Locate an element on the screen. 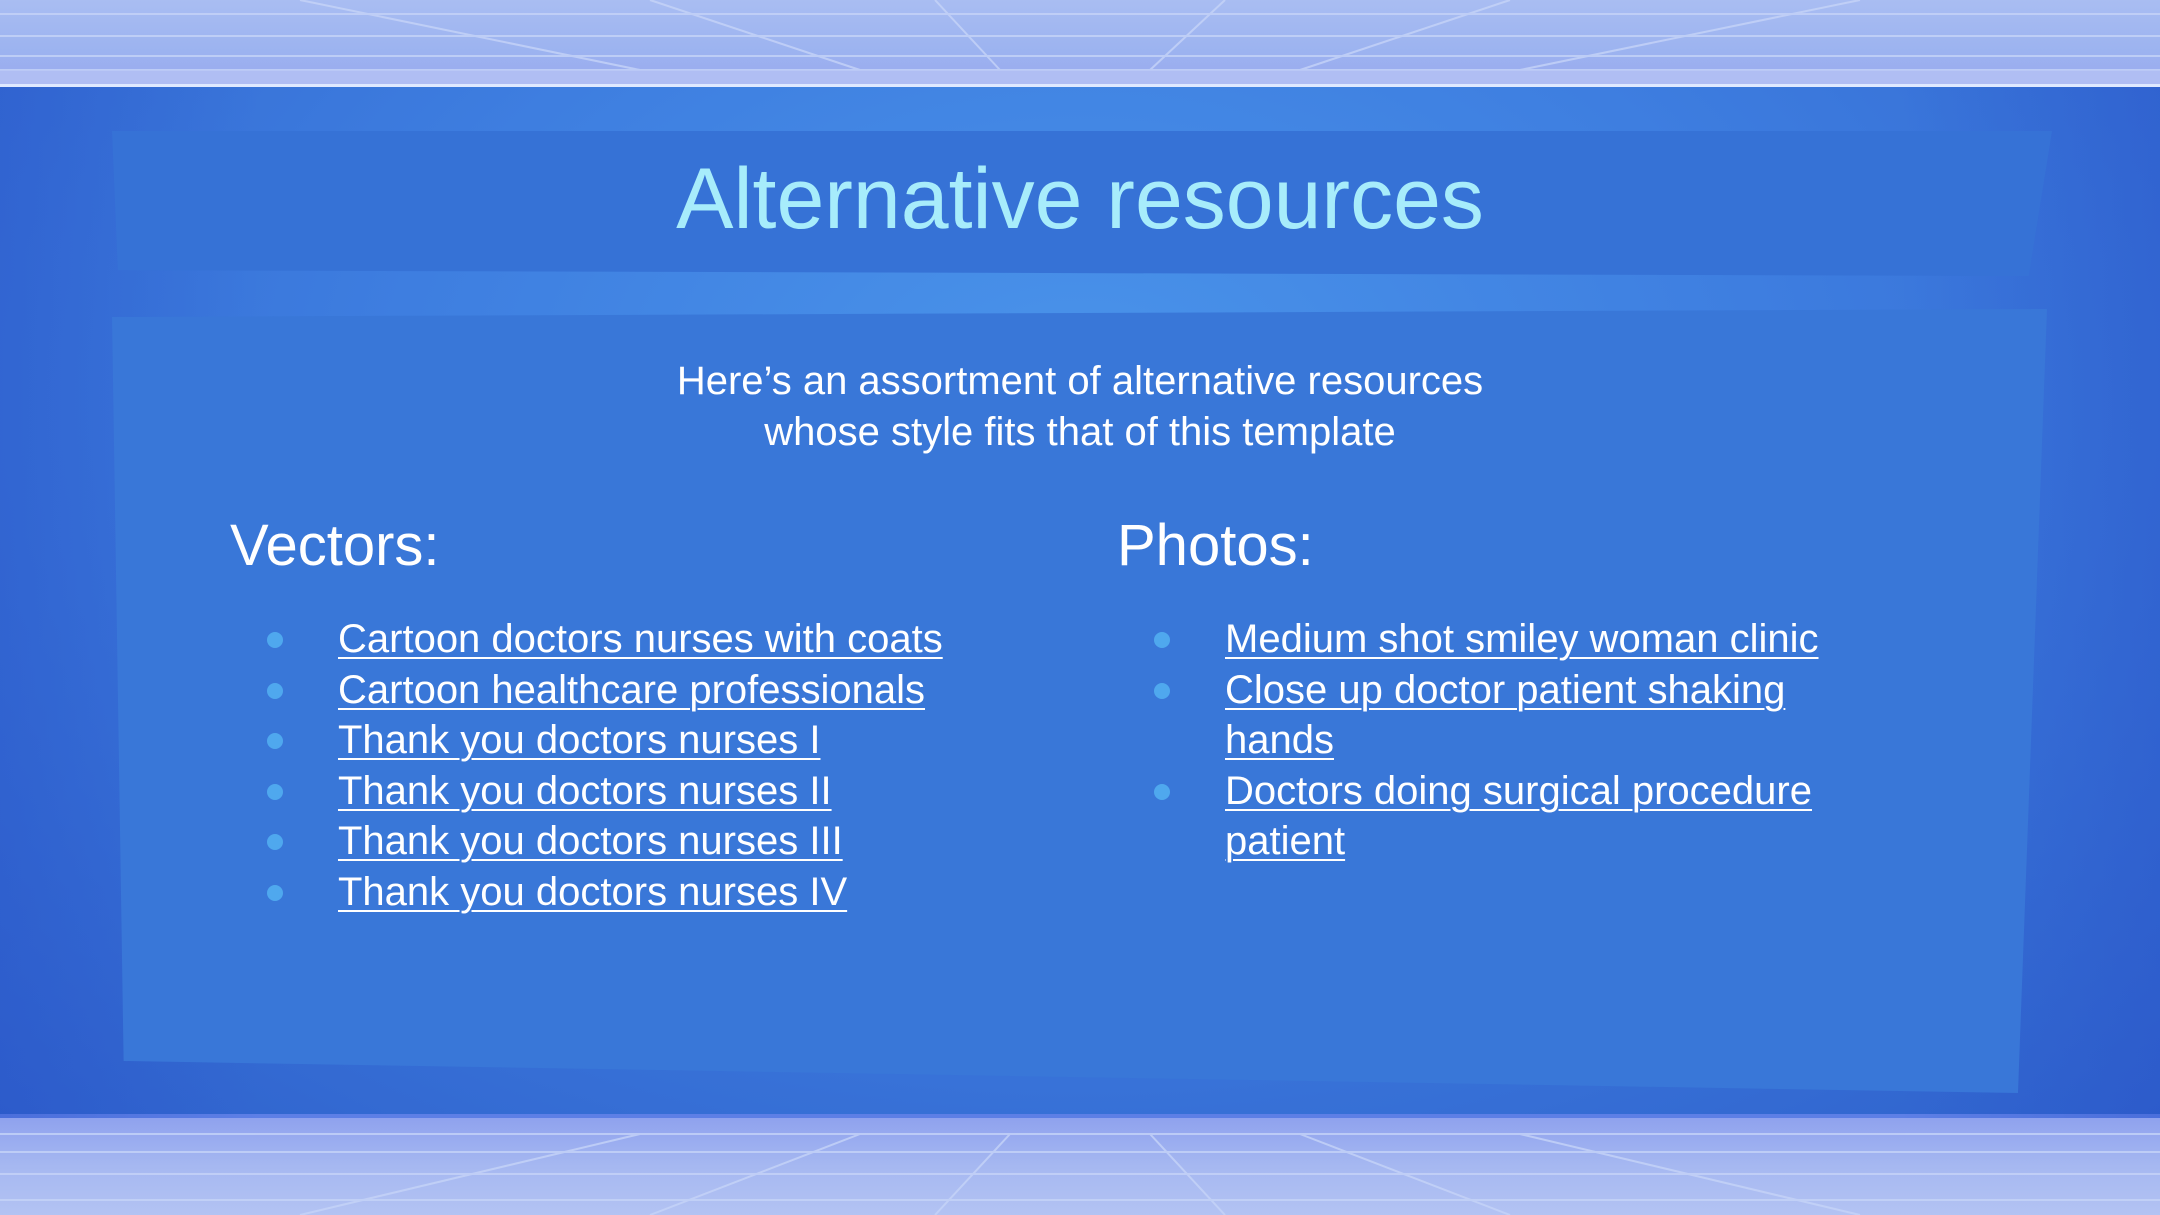 The width and height of the screenshot is (2160, 1215). slide-title: Alternative resources is located at coordinates (1080, 199).